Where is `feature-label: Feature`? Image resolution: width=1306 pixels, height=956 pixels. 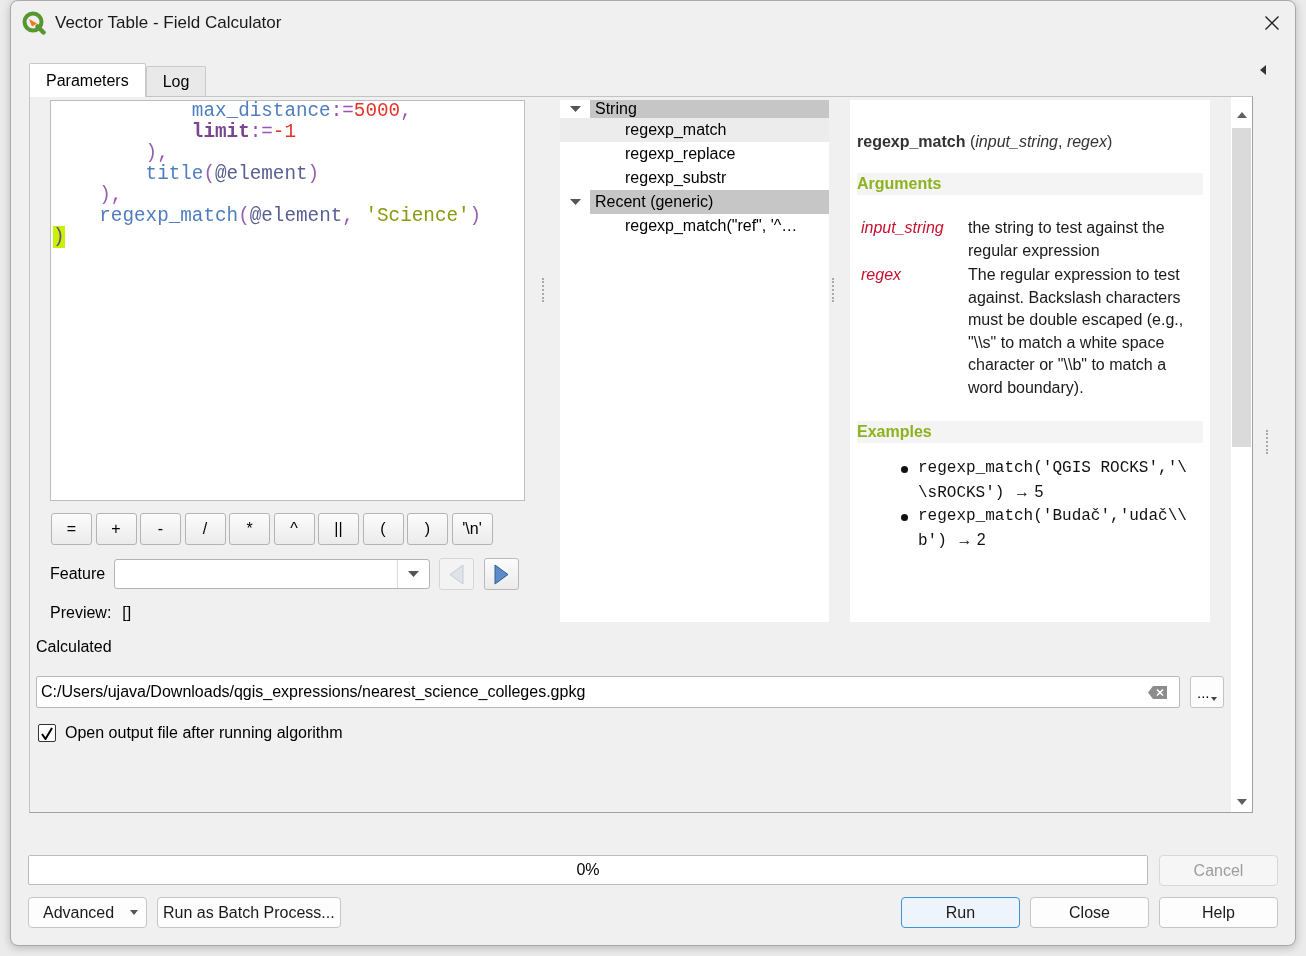 feature-label: Feature is located at coordinates (78, 574).